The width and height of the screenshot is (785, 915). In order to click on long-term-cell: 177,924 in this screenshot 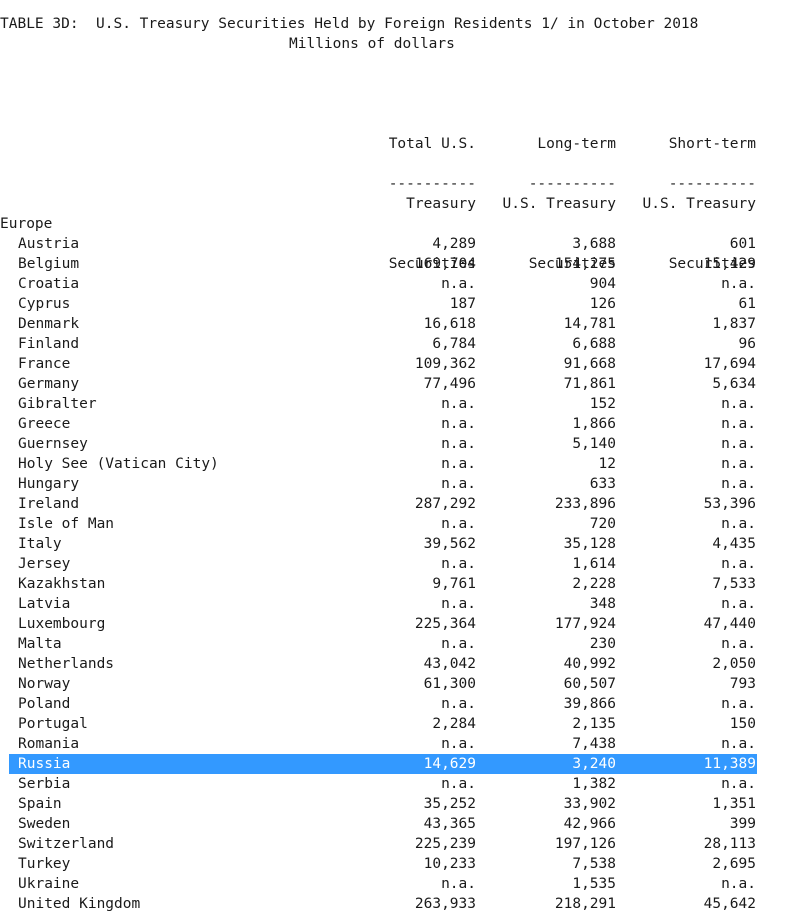, I will do `click(585, 624)`.